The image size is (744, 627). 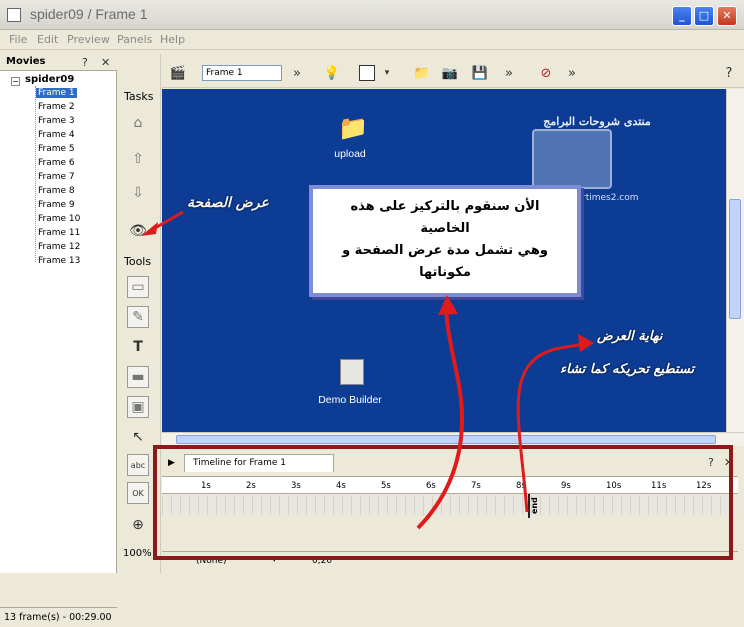 What do you see at coordinates (56, 135) in the screenshot?
I see `tree-item-frame-4: Frame 4` at bounding box center [56, 135].